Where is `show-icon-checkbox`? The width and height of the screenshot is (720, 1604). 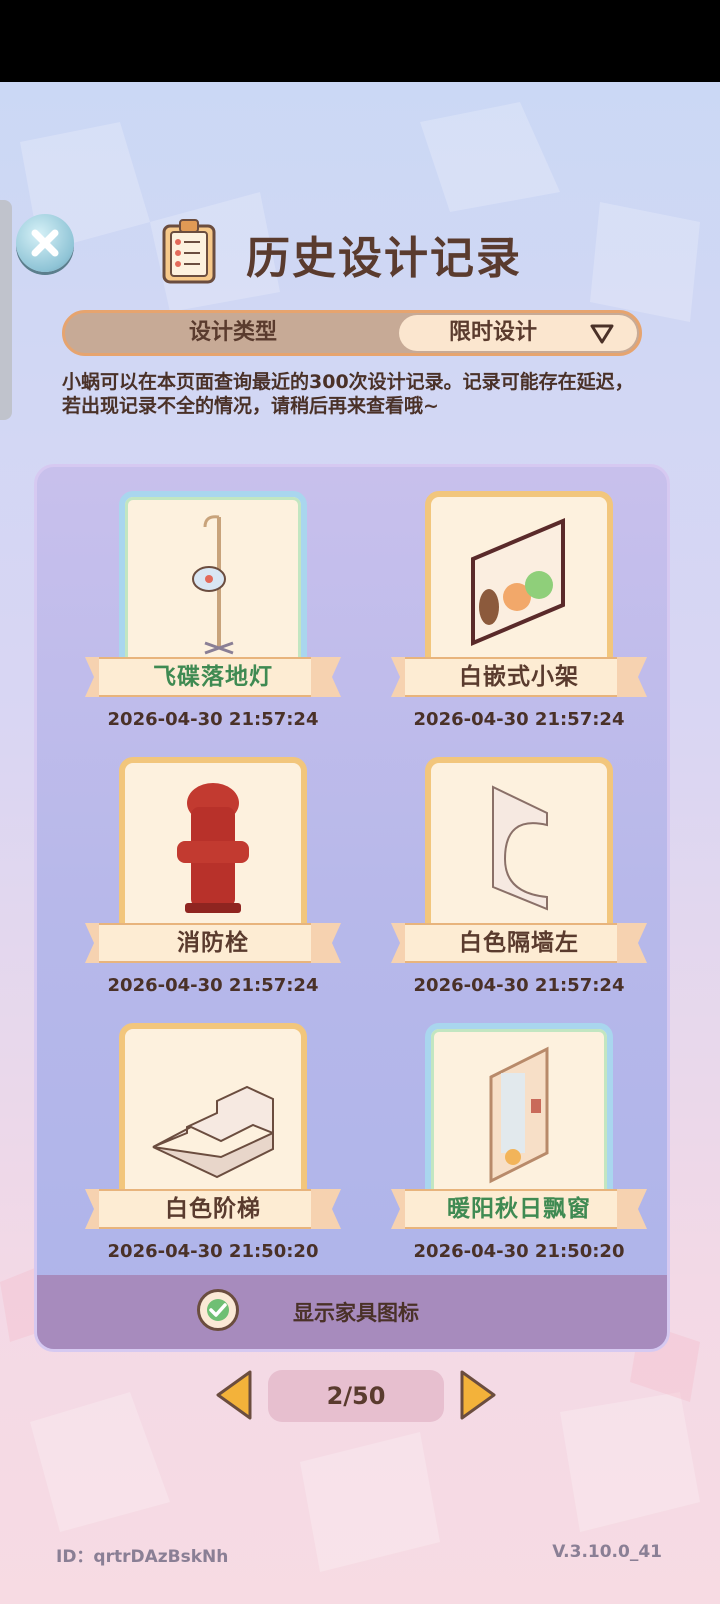 show-icon-checkbox is located at coordinates (218, 1310).